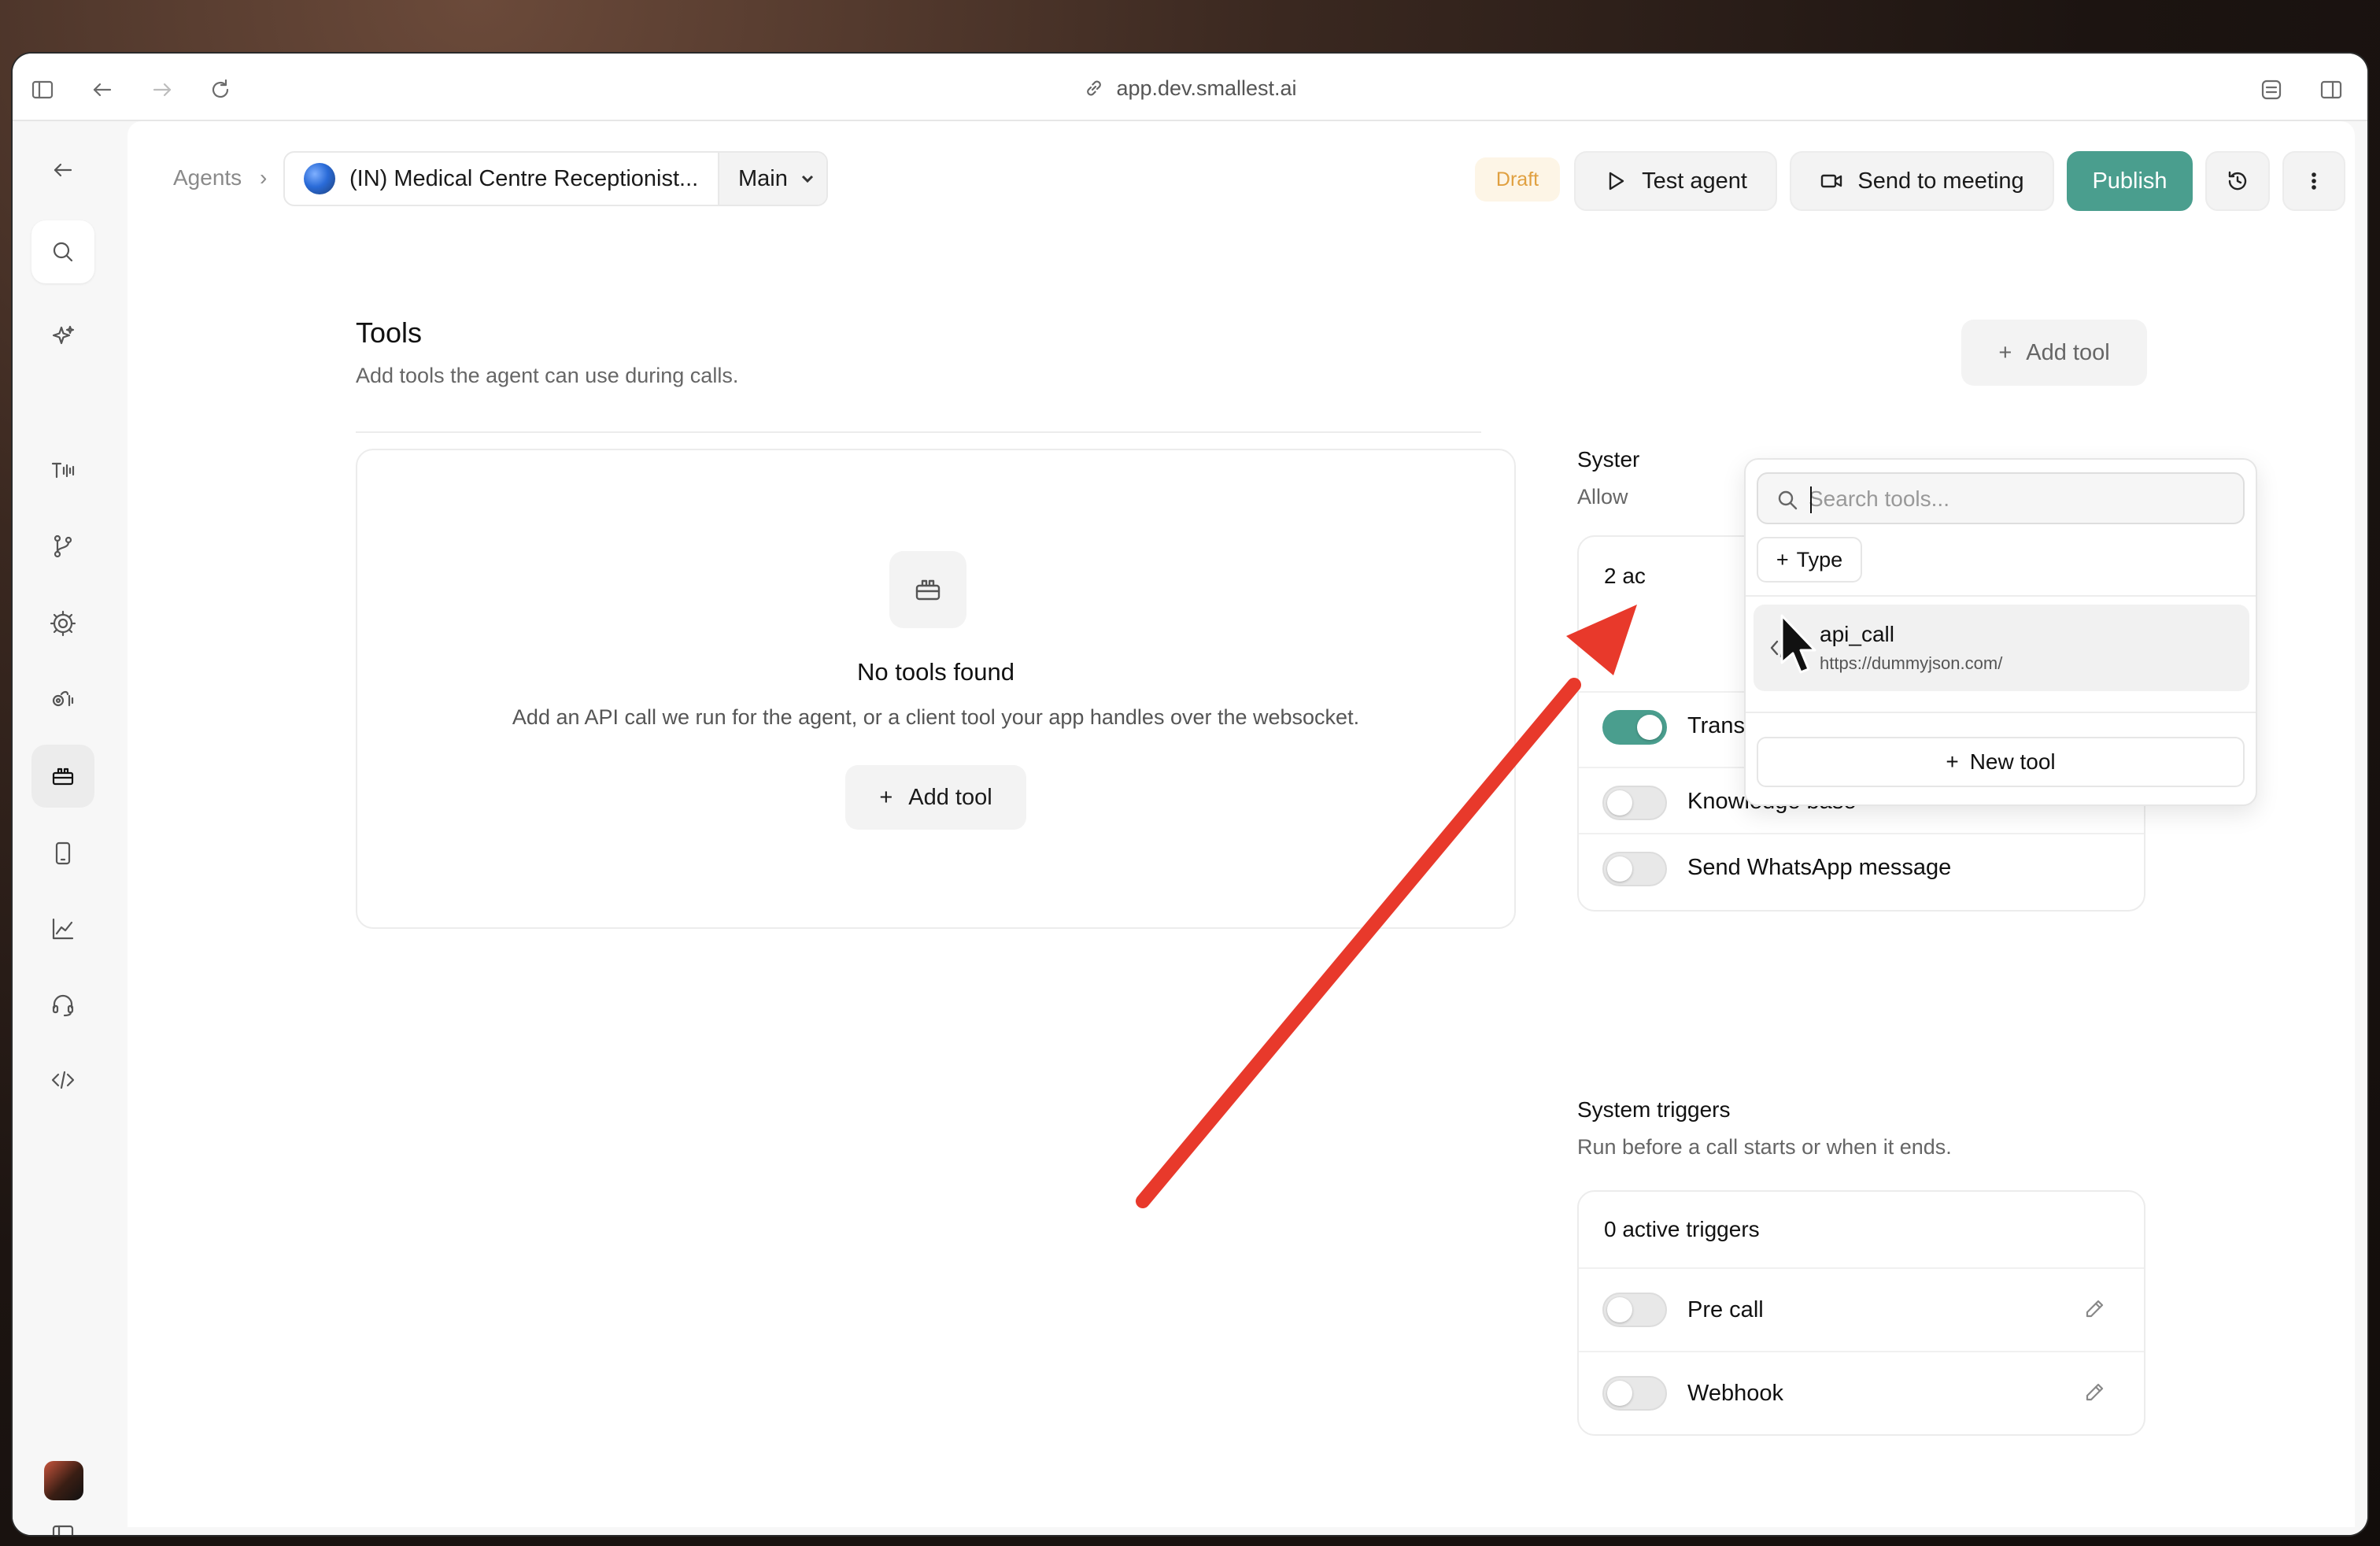 The height and width of the screenshot is (1546, 2380). What do you see at coordinates (1735, 1394) in the screenshot?
I see `trigger-label: Webhook` at bounding box center [1735, 1394].